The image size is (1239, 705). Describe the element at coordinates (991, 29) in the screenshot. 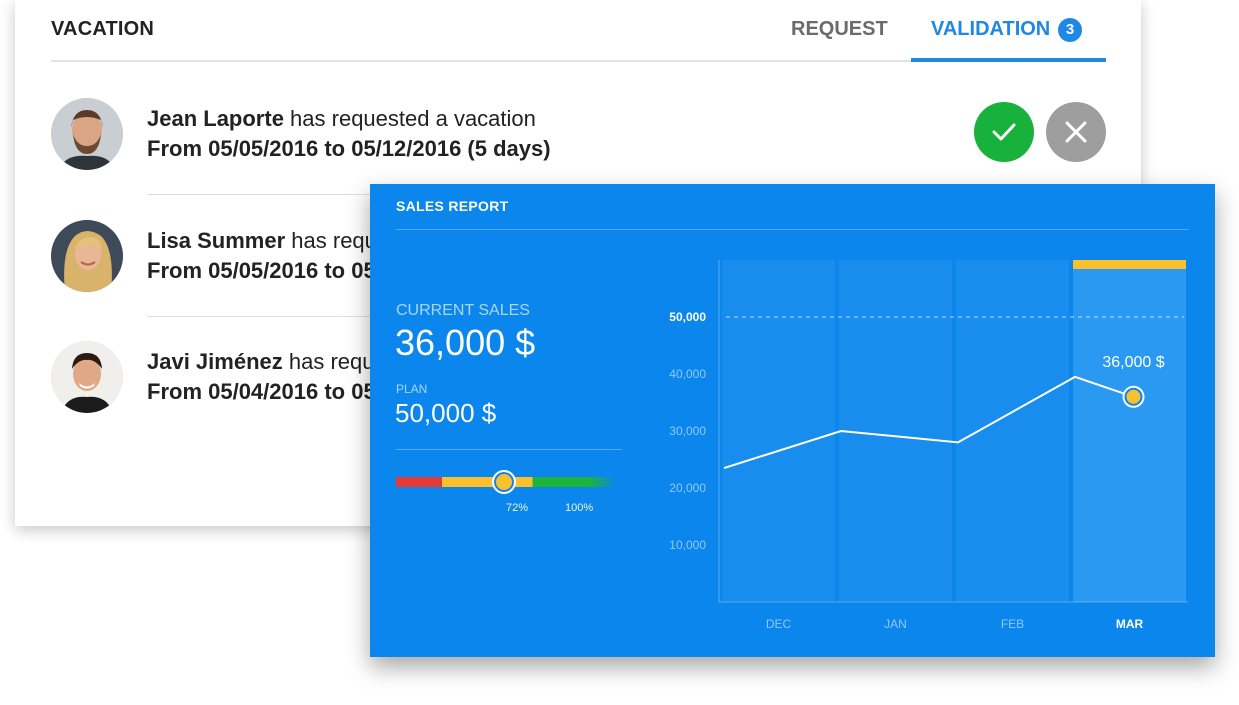

I see `tab-validation-label: VALIDATION` at that location.